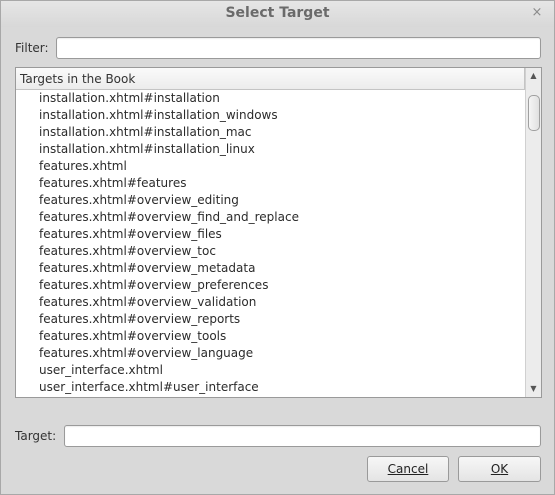  What do you see at coordinates (270, 98) in the screenshot?
I see `list-item: installation.xhtml#installation` at bounding box center [270, 98].